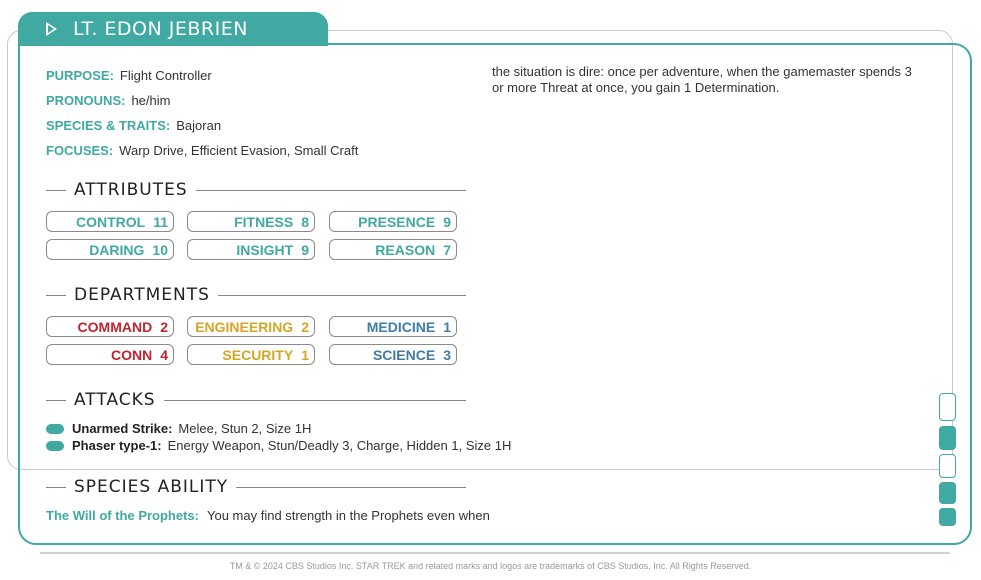  I want to click on department-name: MEDICINE, so click(401, 326).